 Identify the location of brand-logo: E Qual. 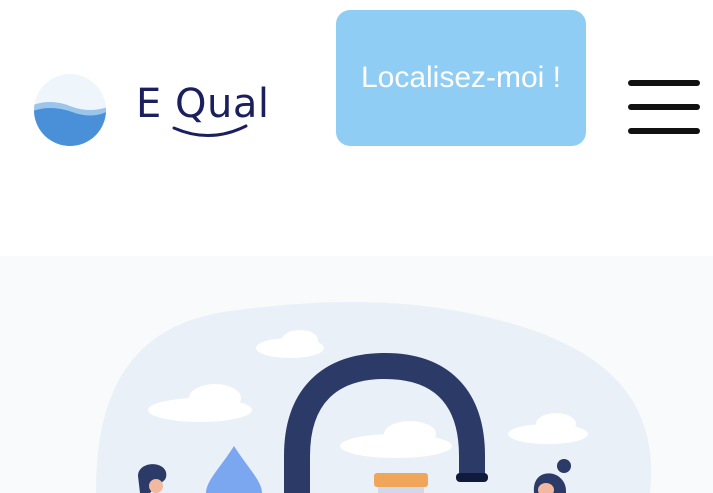
(149, 110).